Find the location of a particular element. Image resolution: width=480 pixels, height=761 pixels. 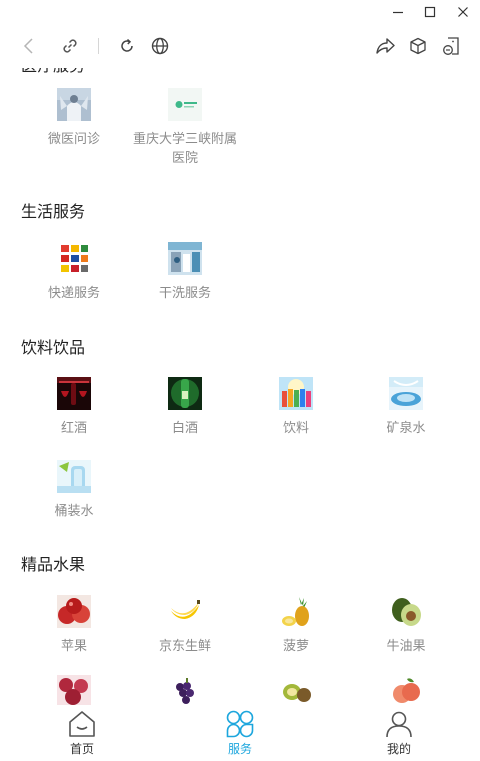

service-label: 快递服务 is located at coordinates (73, 293).